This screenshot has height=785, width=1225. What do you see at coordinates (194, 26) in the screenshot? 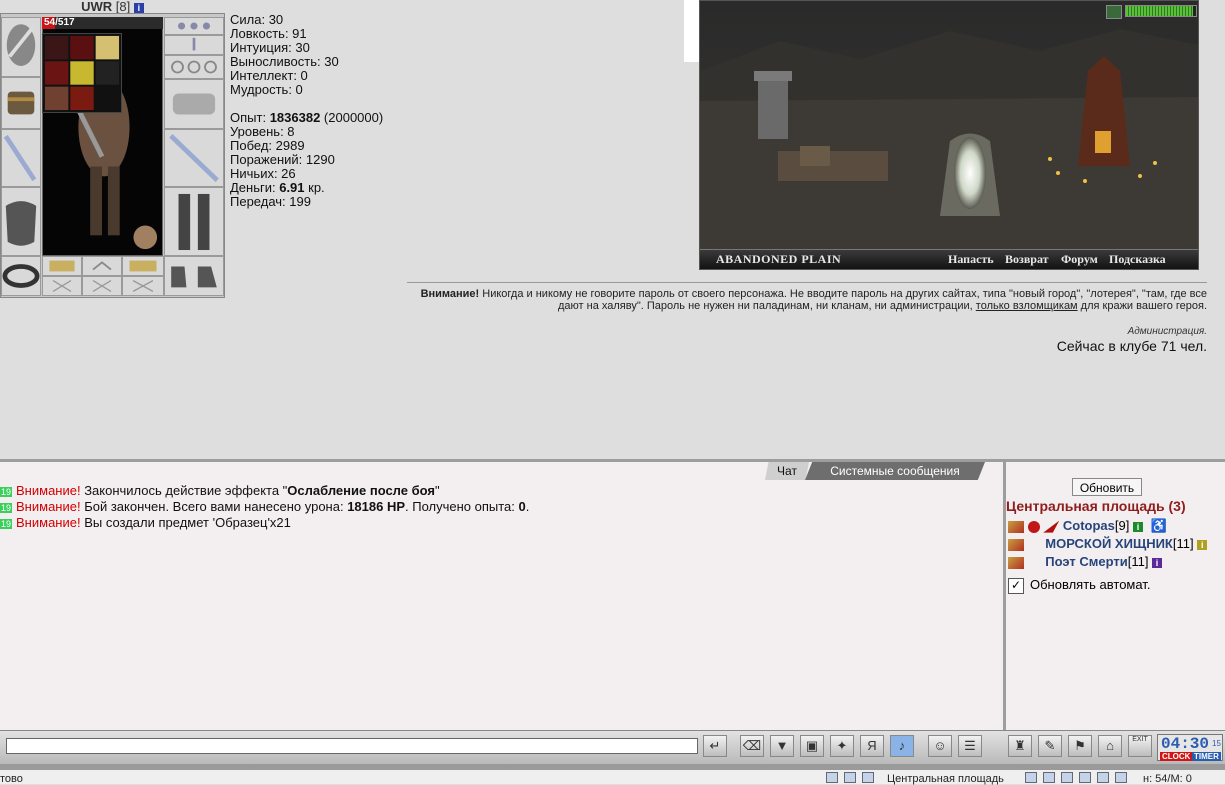
I see `earrings-slot` at bounding box center [194, 26].